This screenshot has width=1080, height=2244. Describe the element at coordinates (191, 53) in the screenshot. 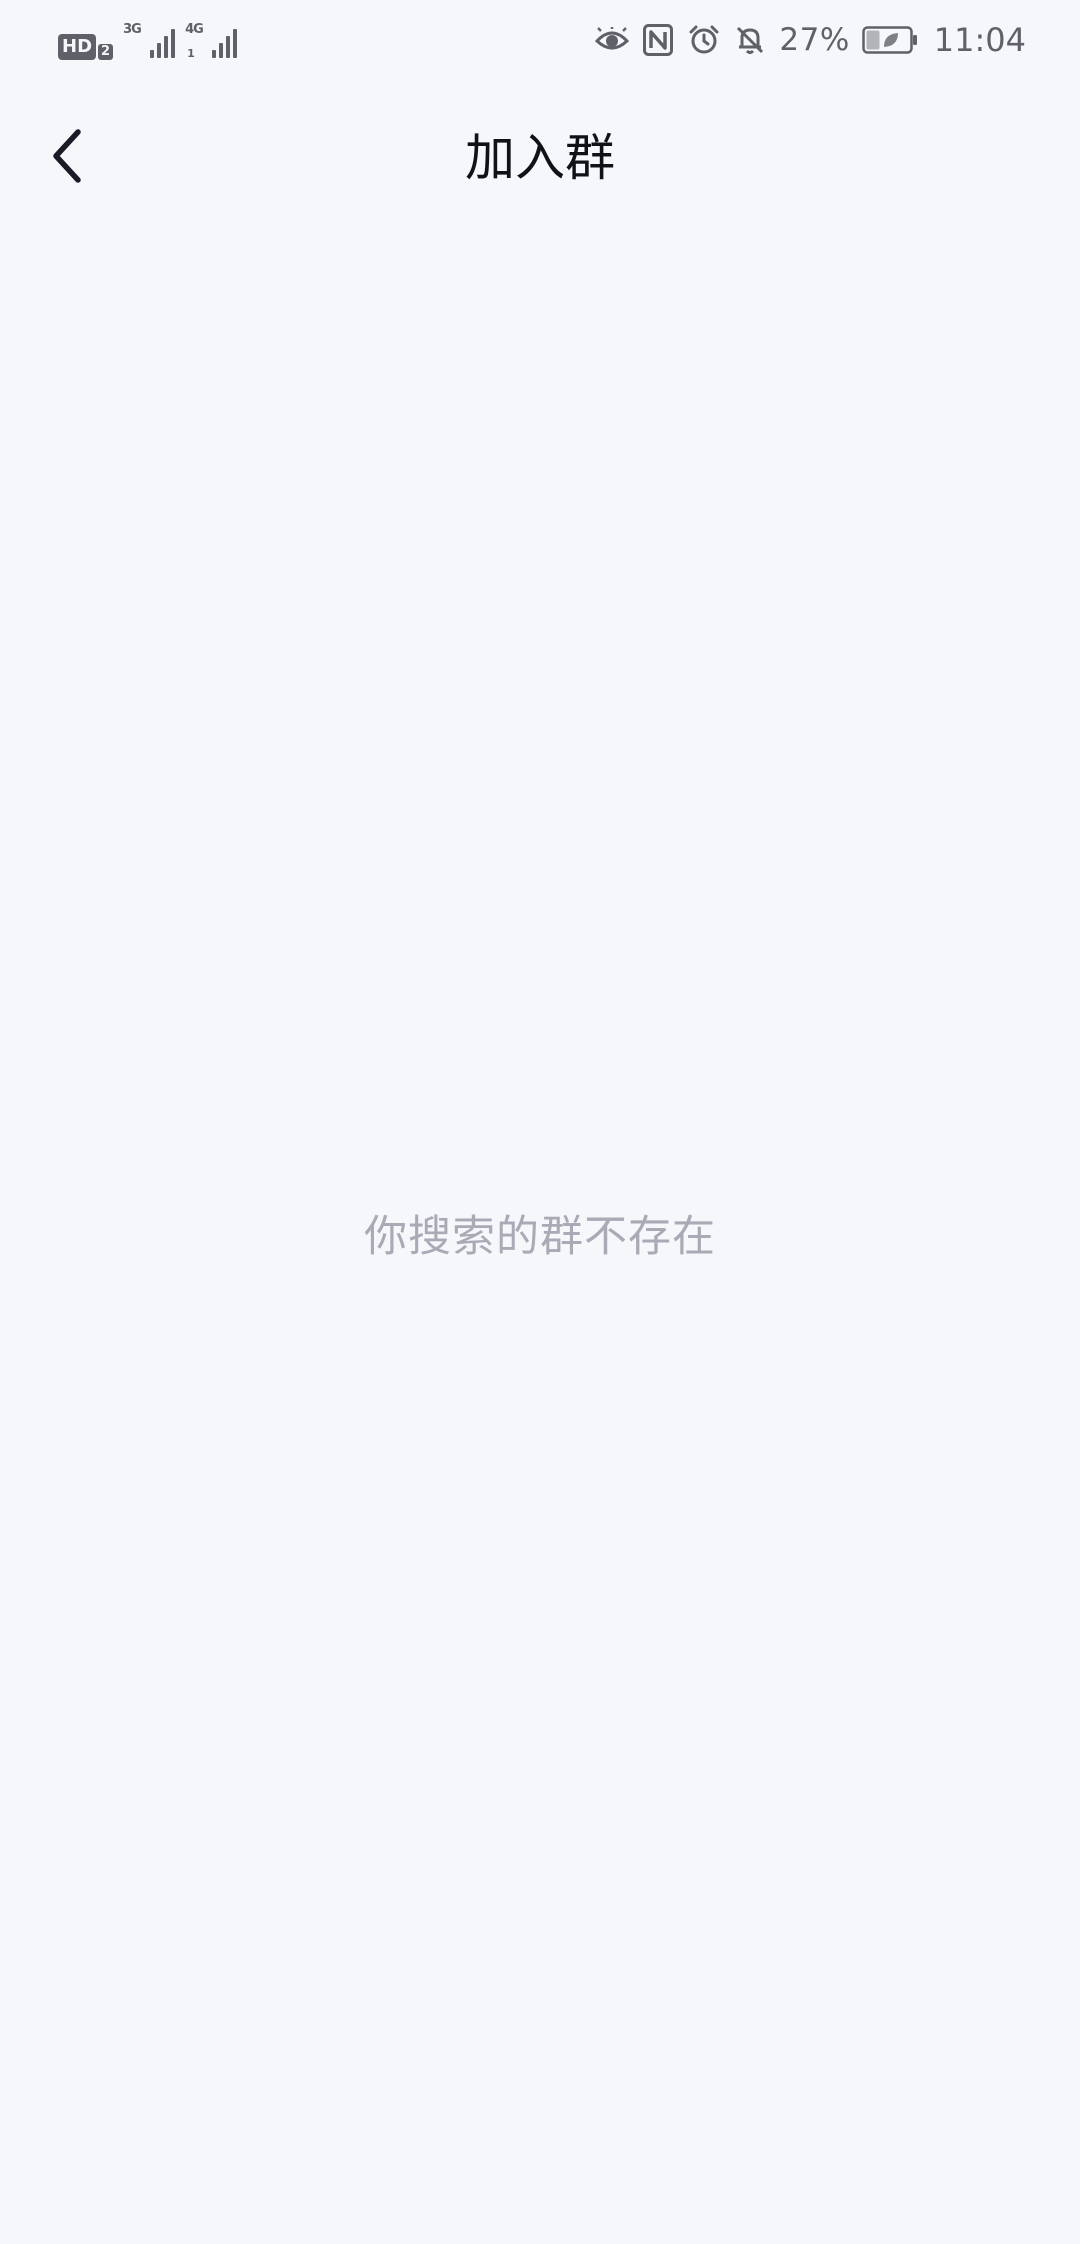

I see `sim2-sub-label: 1` at that location.